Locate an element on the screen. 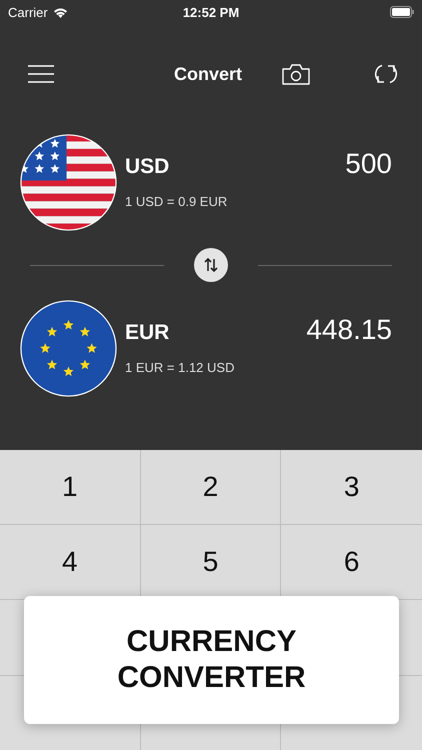 Image resolution: width=422 pixels, height=750 pixels. exchange-rate: 1 EUR = 1.12 USD is located at coordinates (180, 367).